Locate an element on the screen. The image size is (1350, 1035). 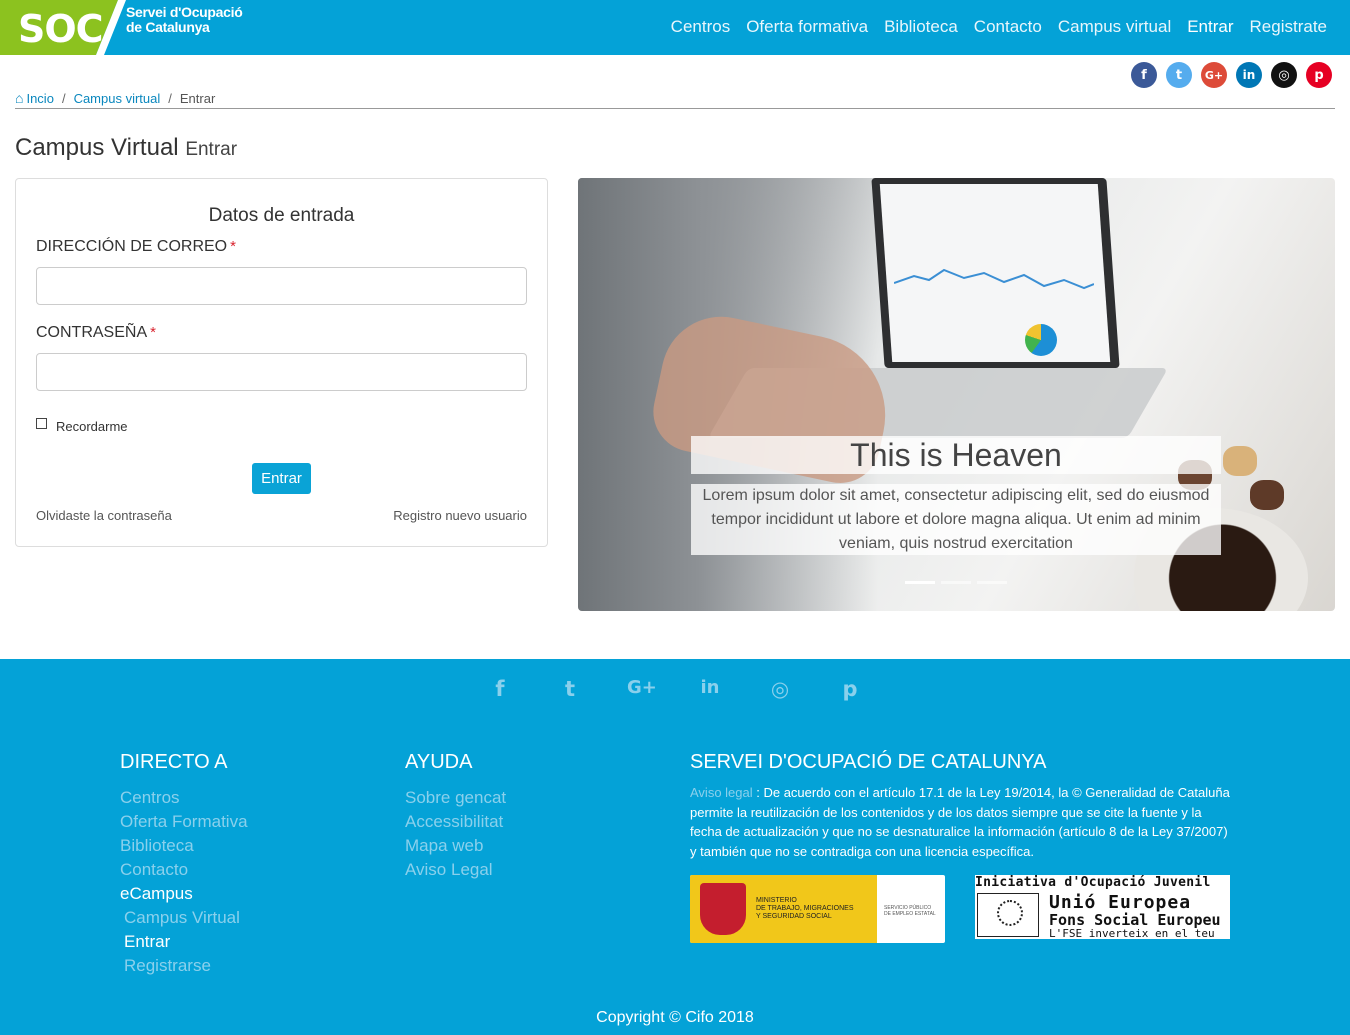
screen-chart-image is located at coordinates (994, 279).